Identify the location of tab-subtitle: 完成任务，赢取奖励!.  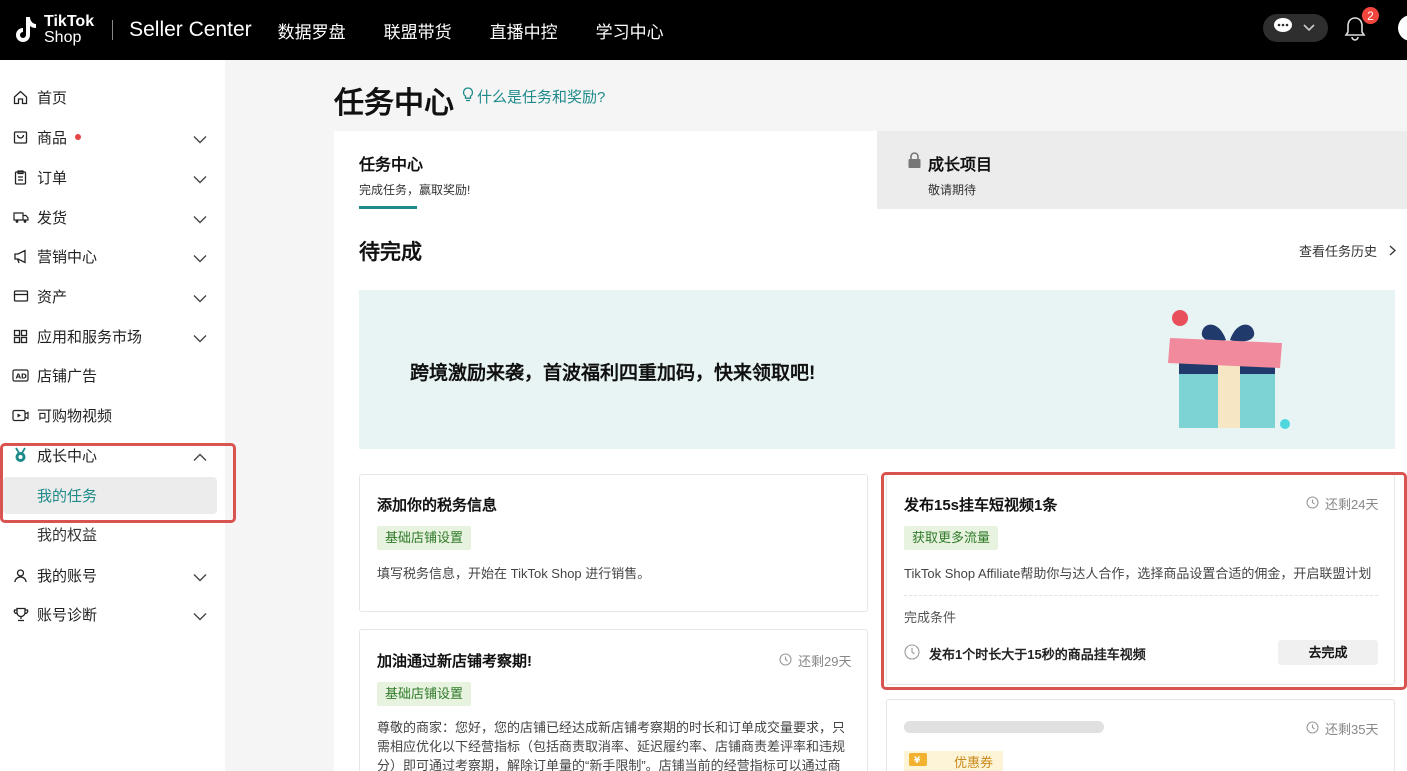
(415, 190).